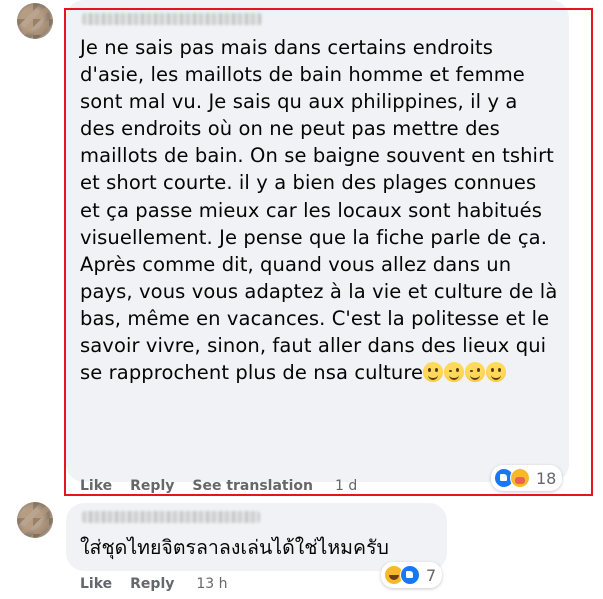  What do you see at coordinates (152, 584) in the screenshot?
I see `reply-button: Reply` at bounding box center [152, 584].